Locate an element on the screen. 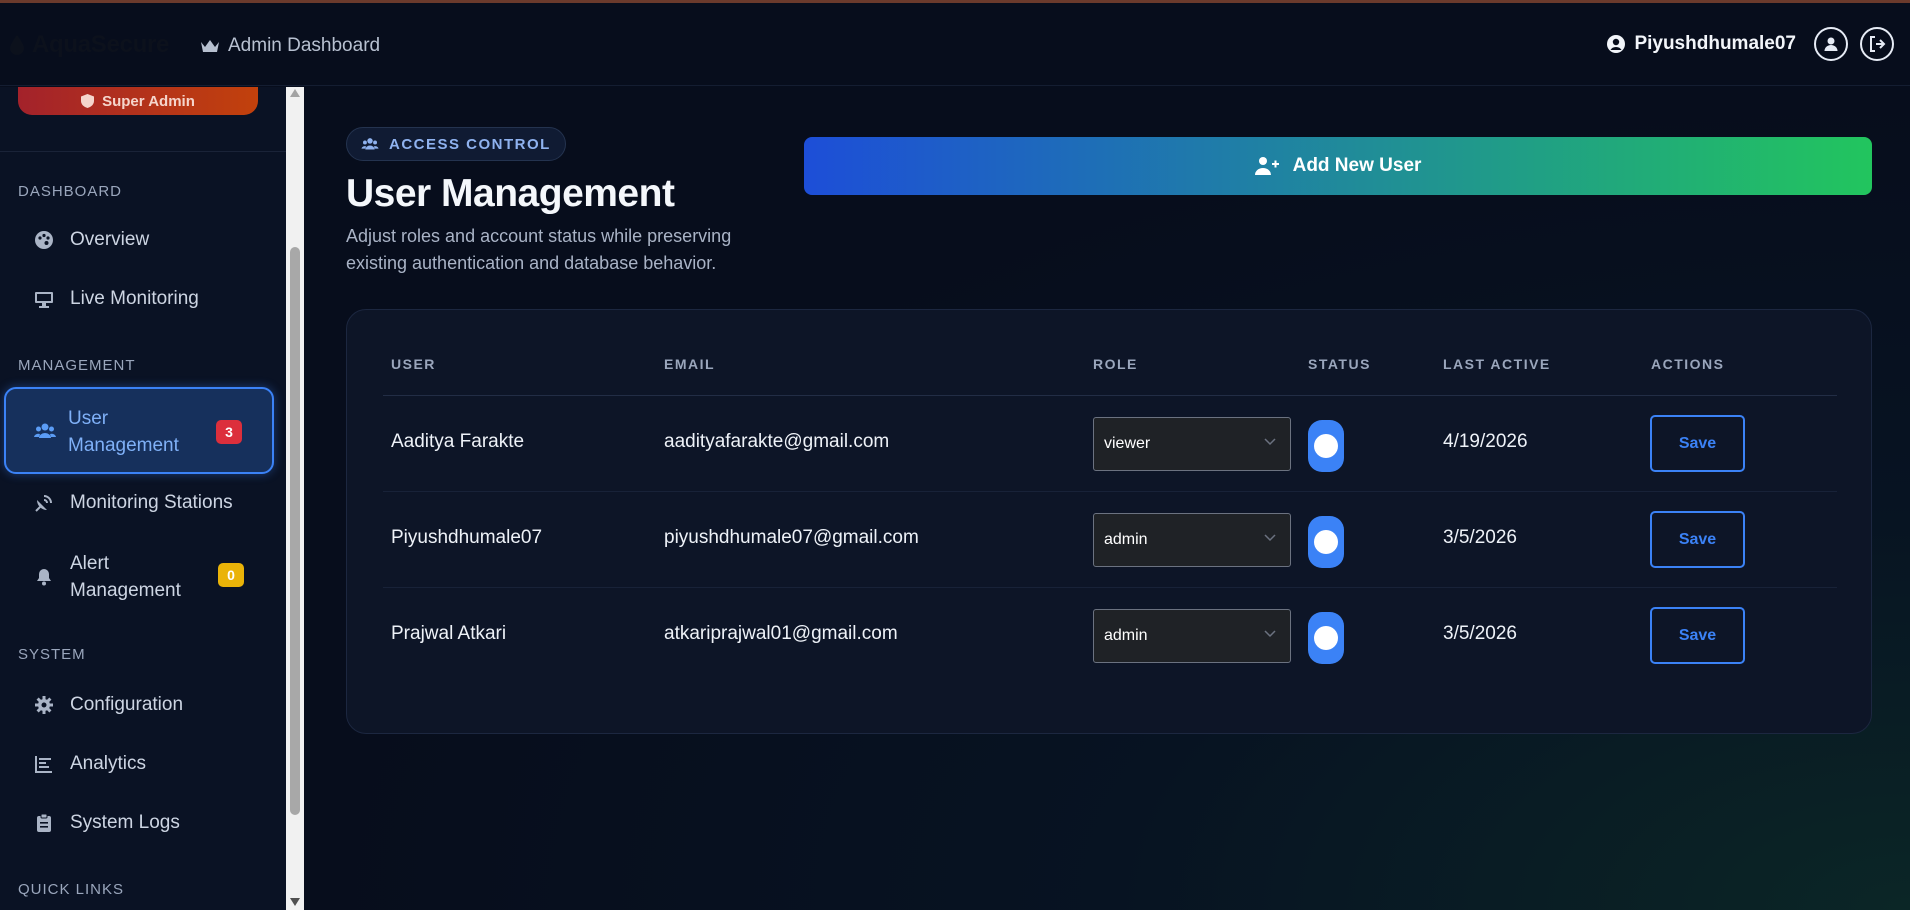  sidebar-item-system-logs: System Logs is located at coordinates (107, 823).